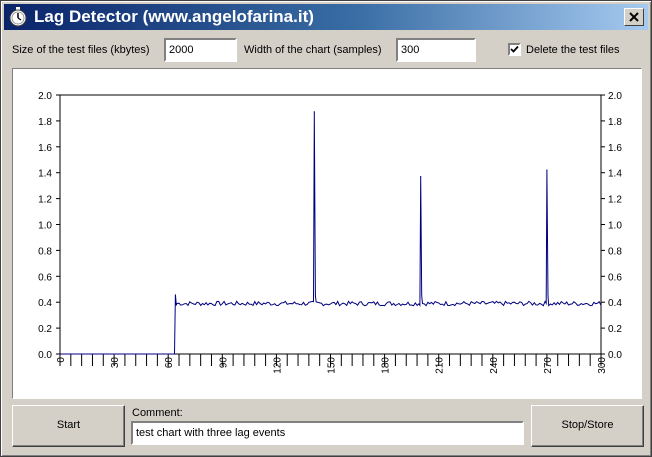  I want to click on y-tick-label-left: 1.8, so click(45, 122).